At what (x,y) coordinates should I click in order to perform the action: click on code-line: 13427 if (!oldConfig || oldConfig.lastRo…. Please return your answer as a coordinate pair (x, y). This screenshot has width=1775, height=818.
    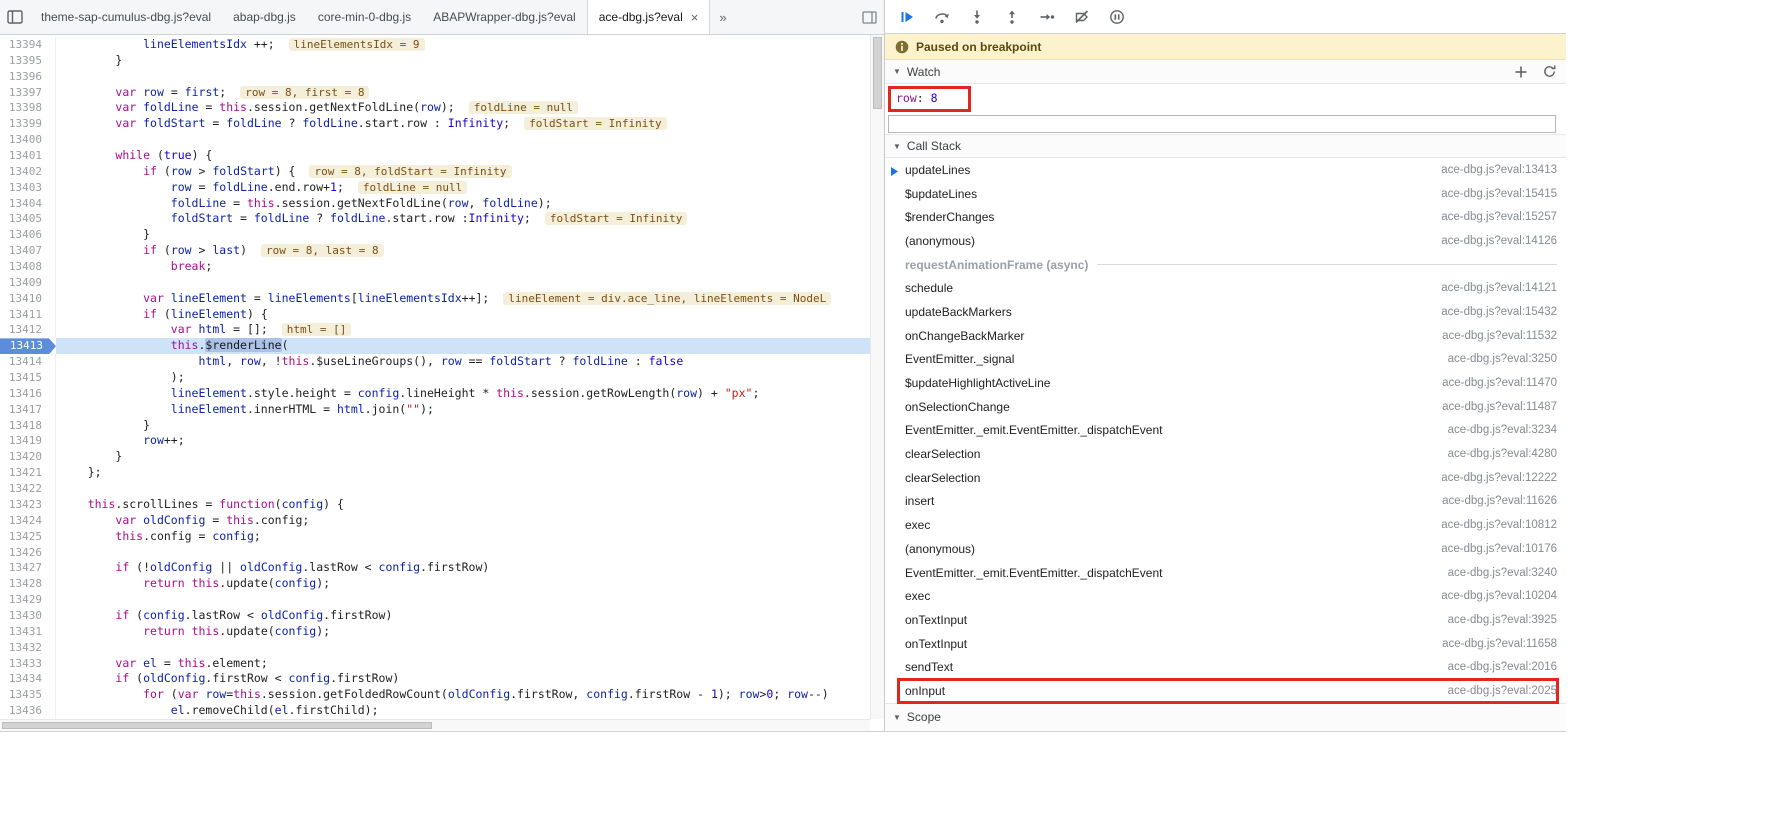
    Looking at the image, I should click on (435, 568).